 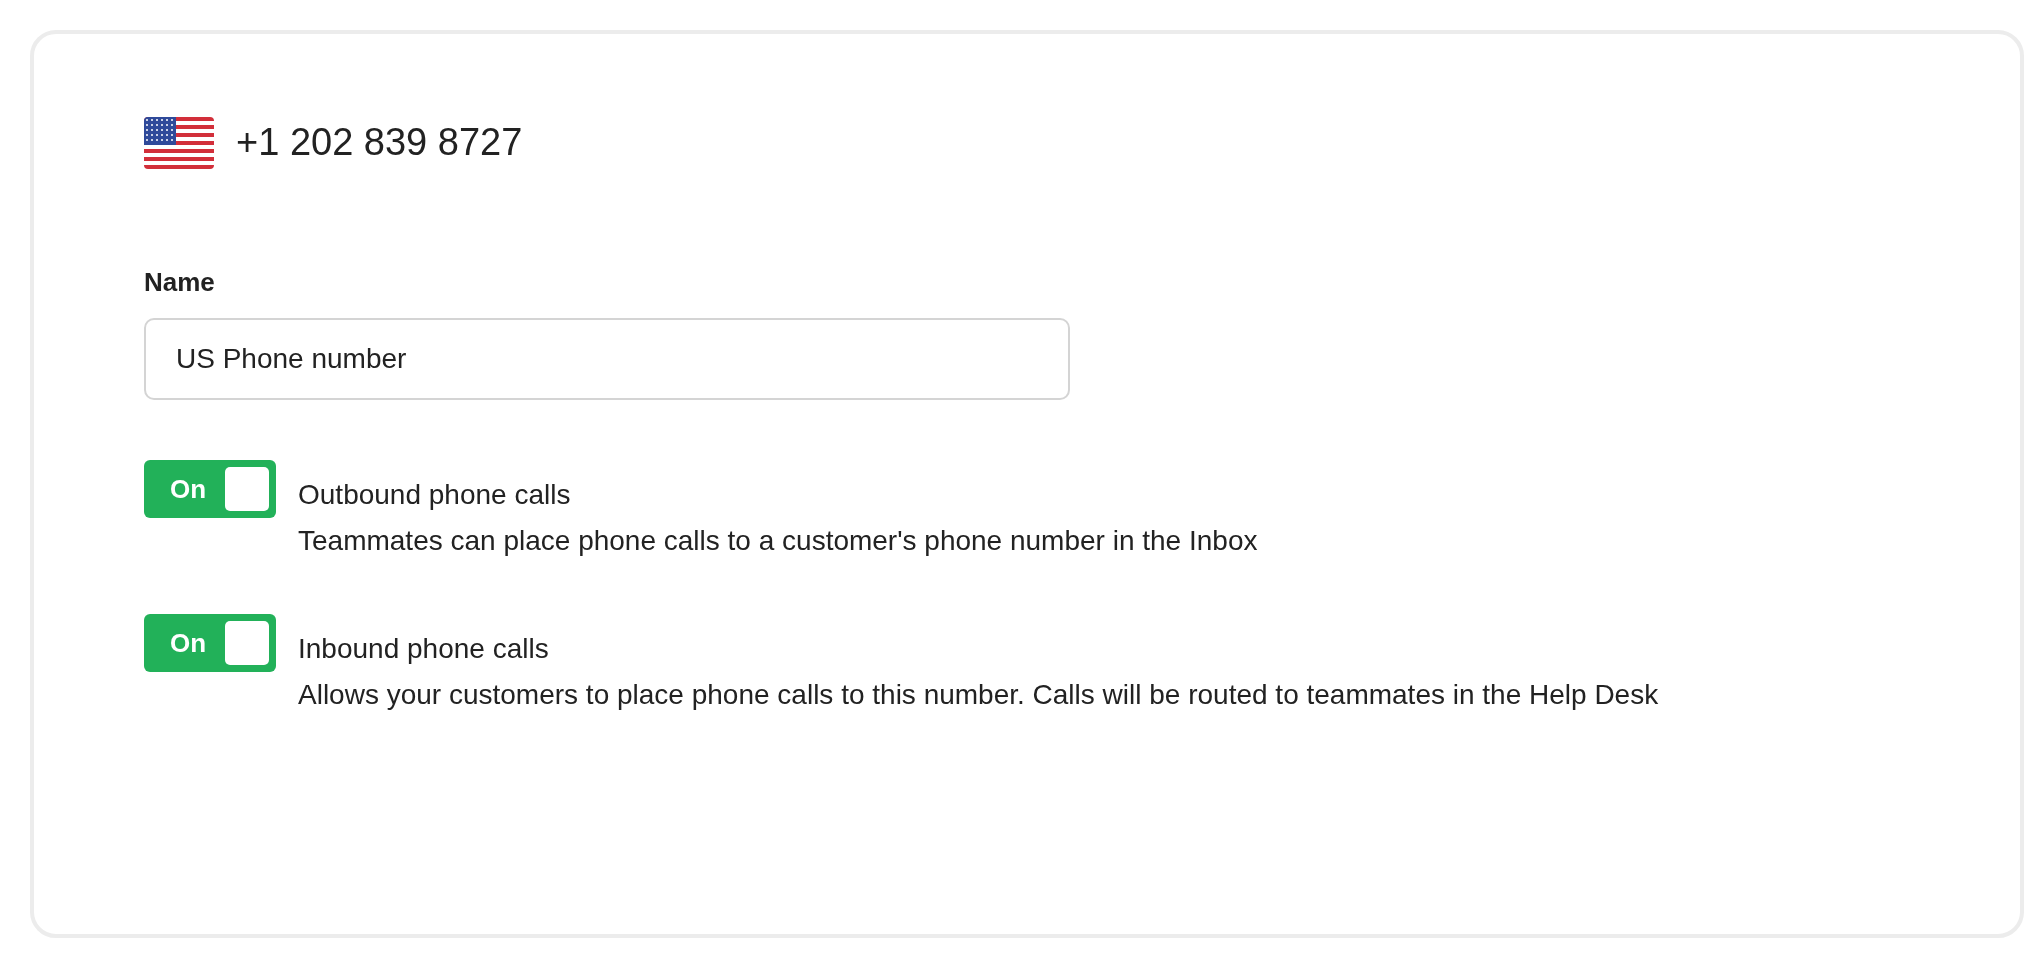 What do you see at coordinates (978, 695) in the screenshot?
I see `setting-description: Allows your customers to place phone calls to this number. Calls will be routed to teammates in the Help Desk` at bounding box center [978, 695].